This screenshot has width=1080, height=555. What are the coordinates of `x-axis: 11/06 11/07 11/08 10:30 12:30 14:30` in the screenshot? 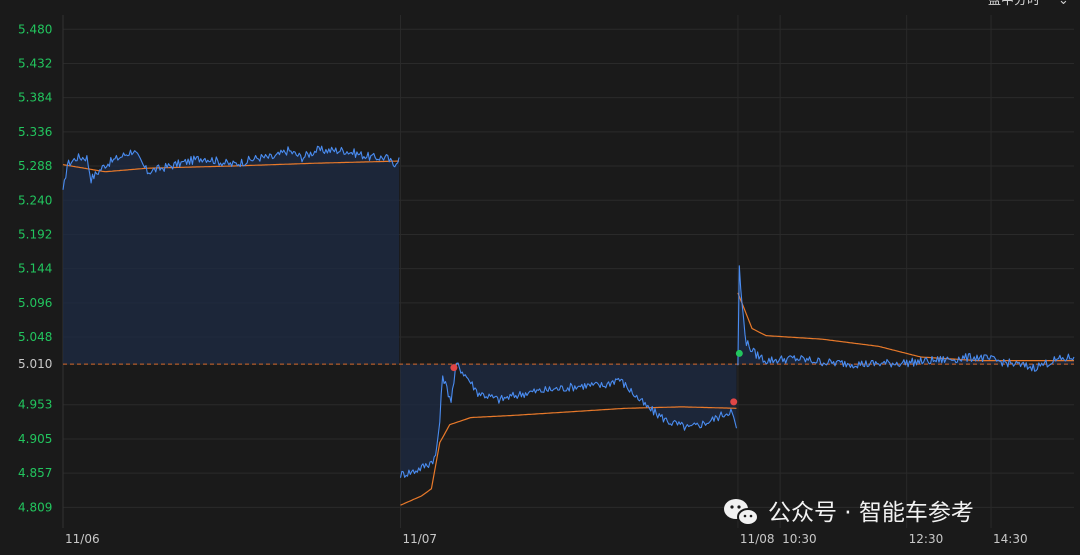 It's located at (546, 539).